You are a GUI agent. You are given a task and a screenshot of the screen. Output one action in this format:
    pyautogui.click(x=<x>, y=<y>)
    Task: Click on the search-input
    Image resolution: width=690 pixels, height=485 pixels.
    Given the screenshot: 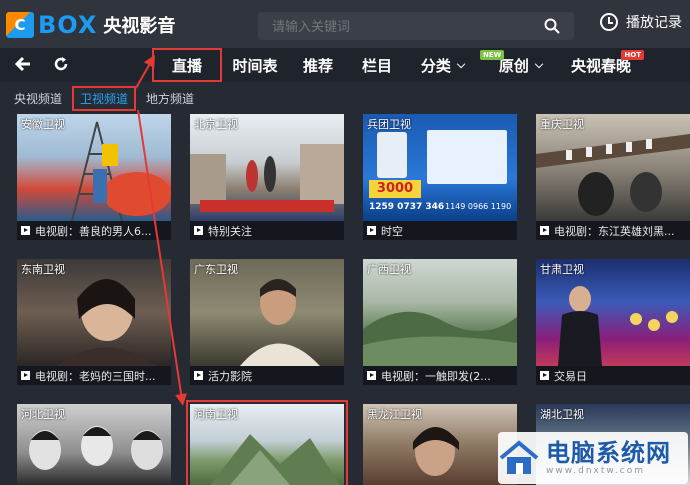 What is the action you would take?
    pyautogui.click(x=402, y=27)
    